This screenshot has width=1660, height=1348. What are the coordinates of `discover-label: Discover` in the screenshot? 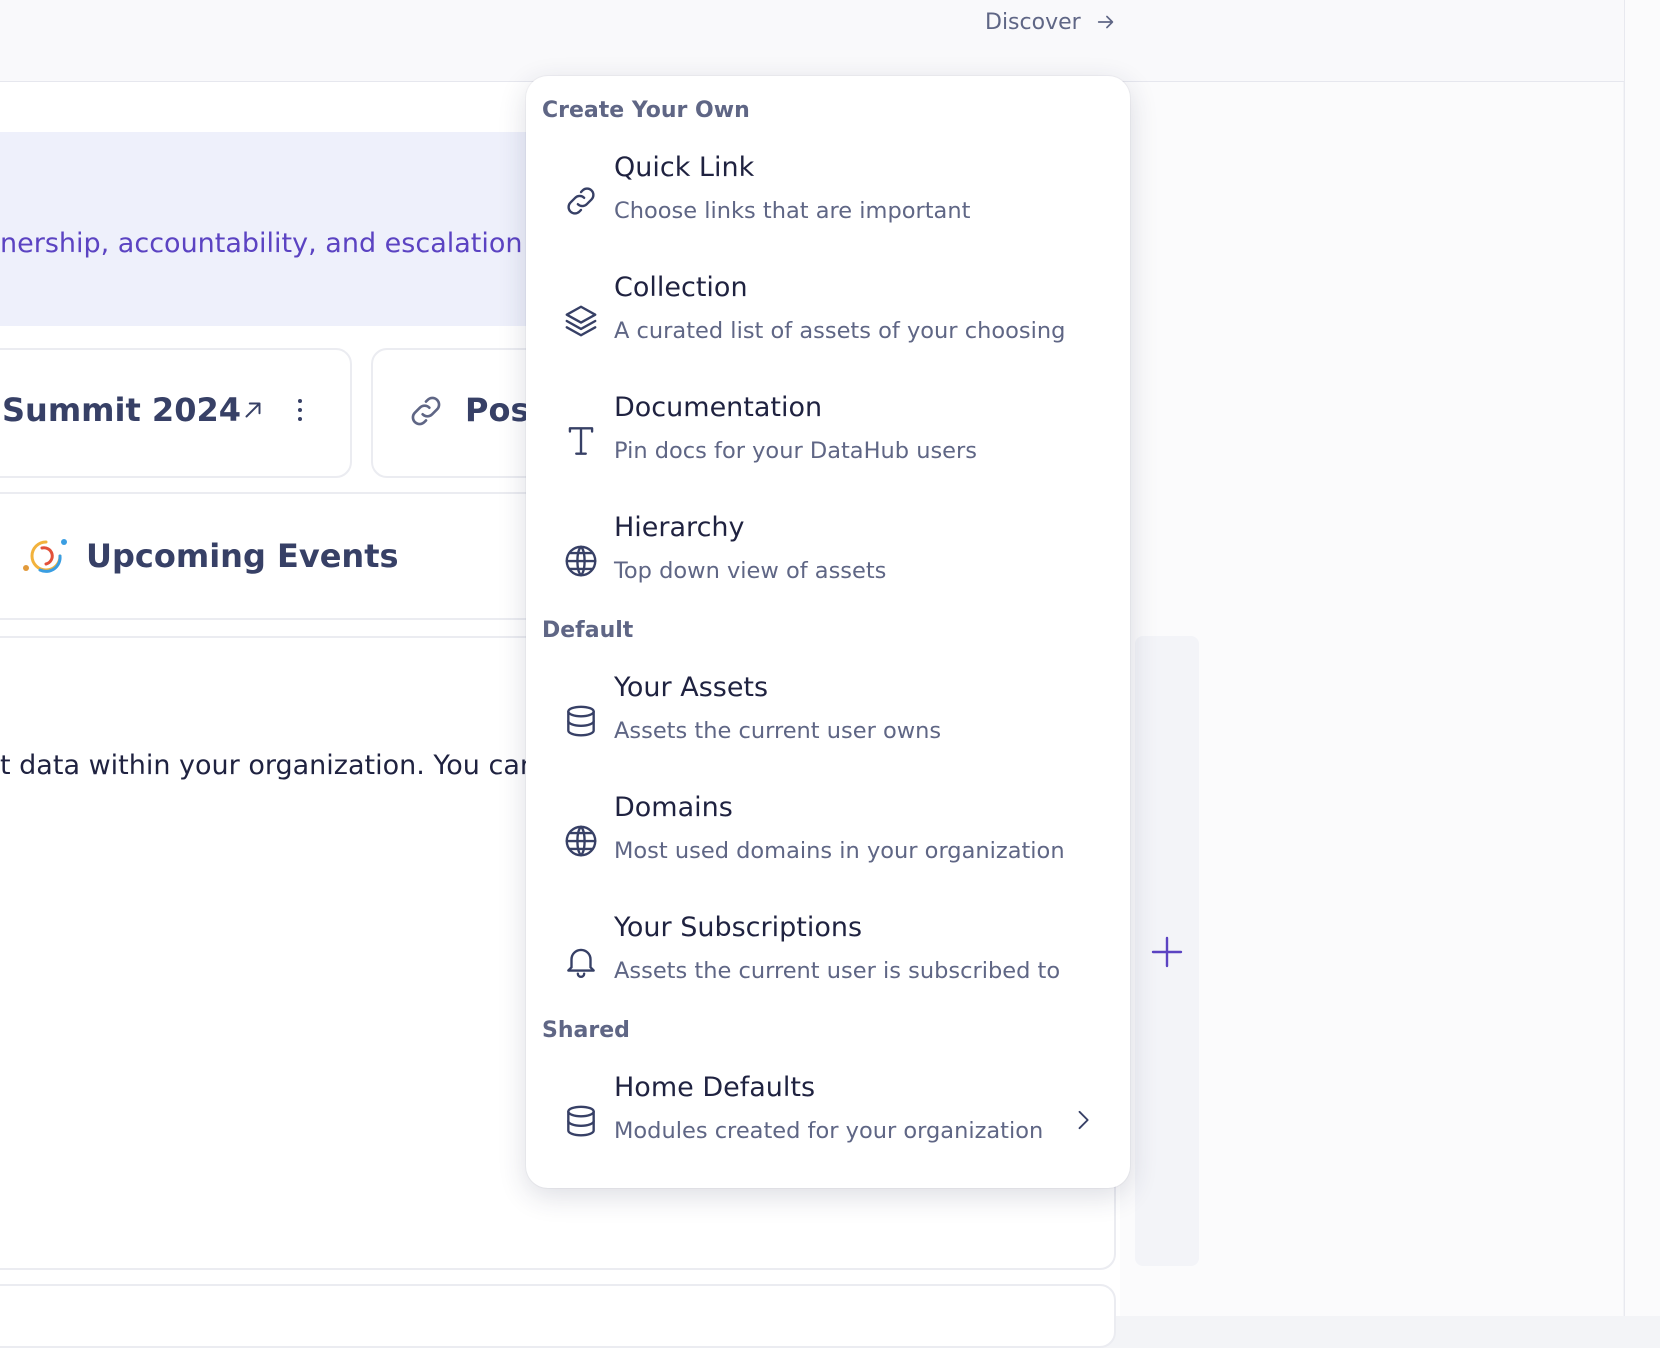 It's located at (1033, 22).